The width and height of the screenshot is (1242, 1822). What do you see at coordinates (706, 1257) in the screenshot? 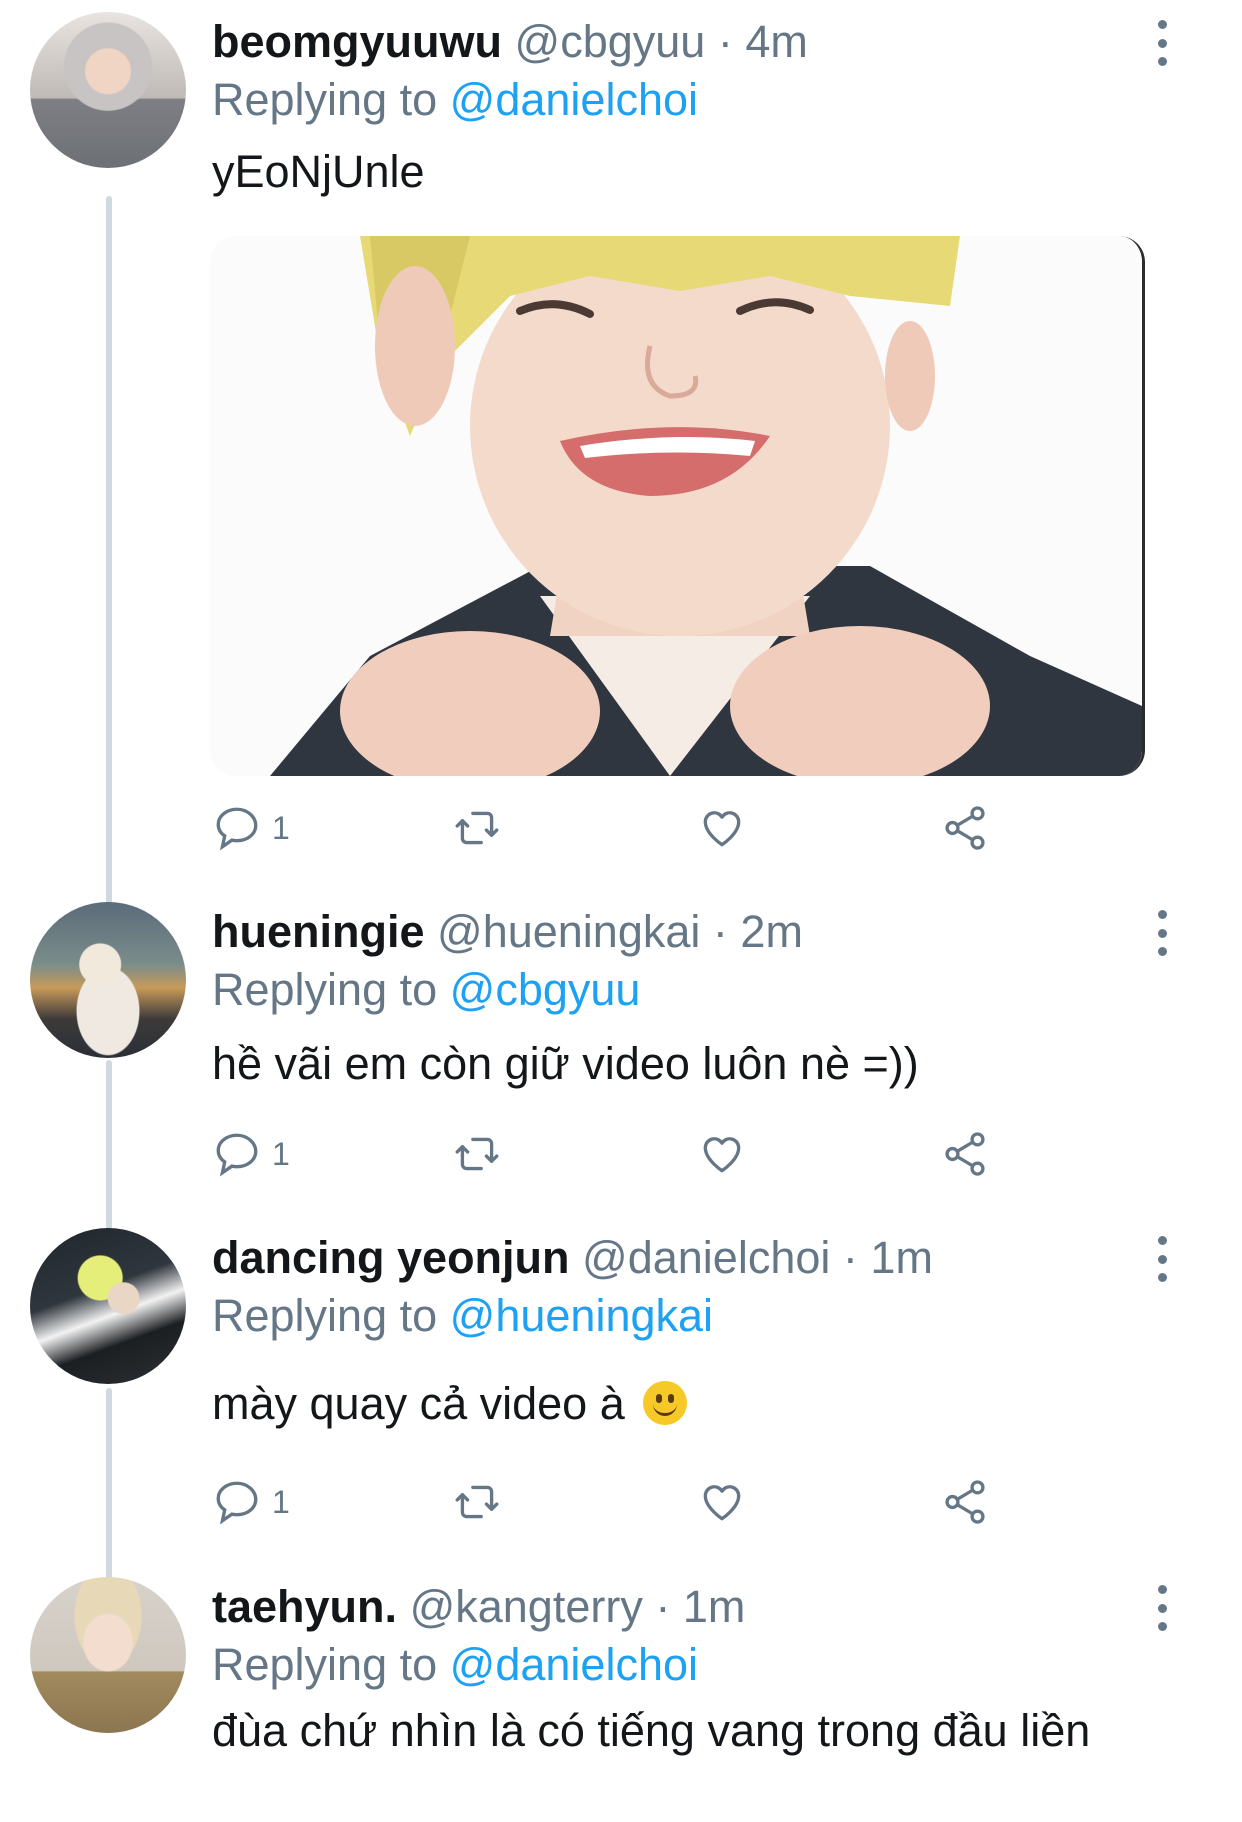
I see `user-handle: @danielchoi` at bounding box center [706, 1257].